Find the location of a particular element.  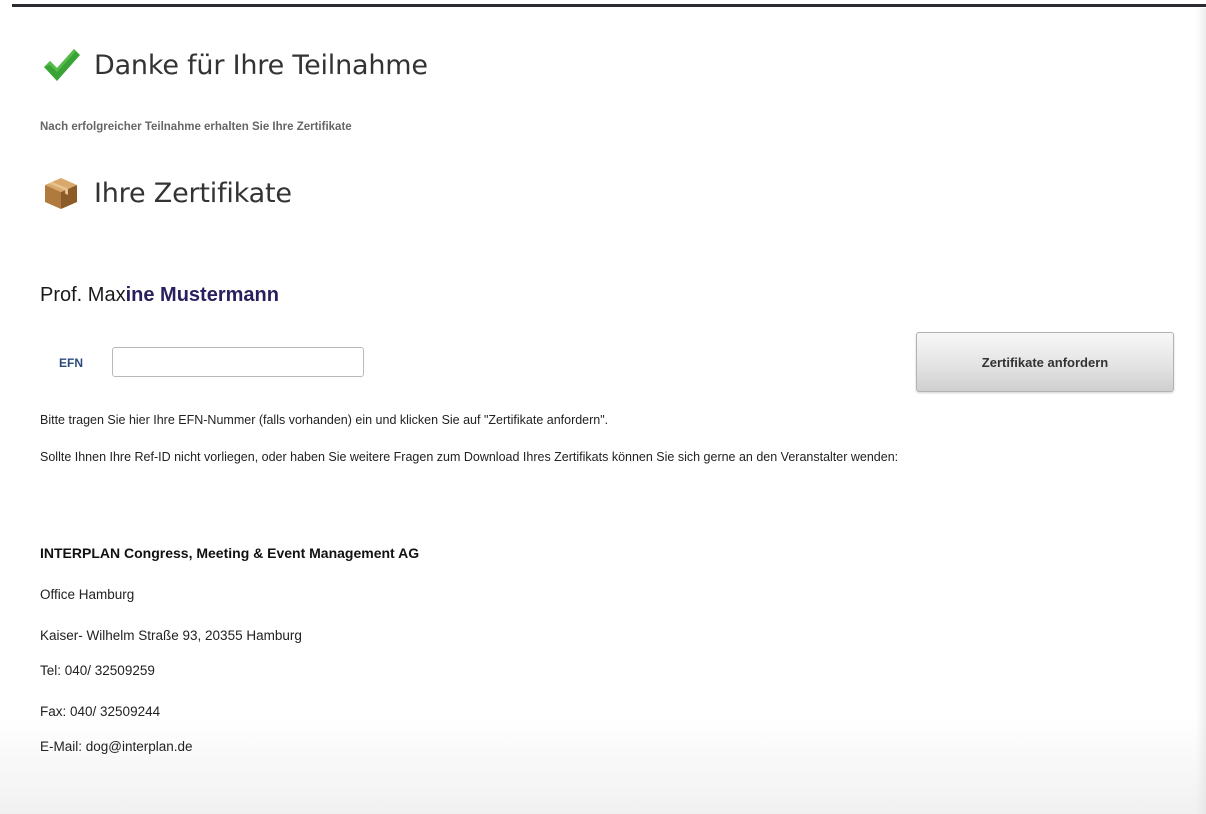

thanks-title: Danke für Ihre Teilnahme is located at coordinates (261, 65).